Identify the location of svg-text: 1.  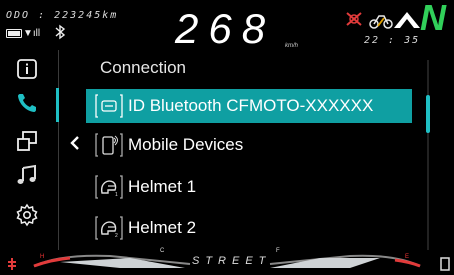
(116, 195).